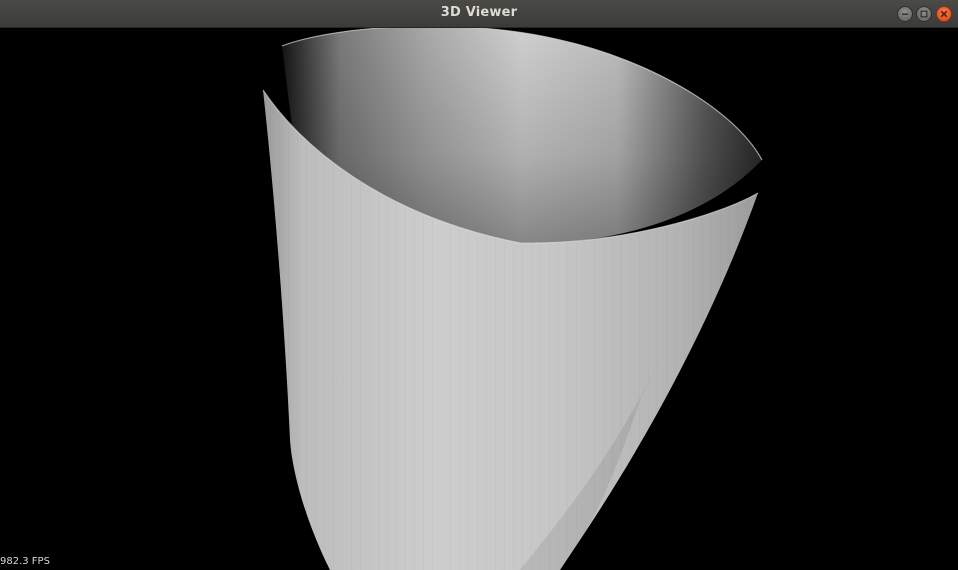 Image resolution: width=958 pixels, height=570 pixels. I want to click on window-title: 3D Viewer, so click(479, 12).